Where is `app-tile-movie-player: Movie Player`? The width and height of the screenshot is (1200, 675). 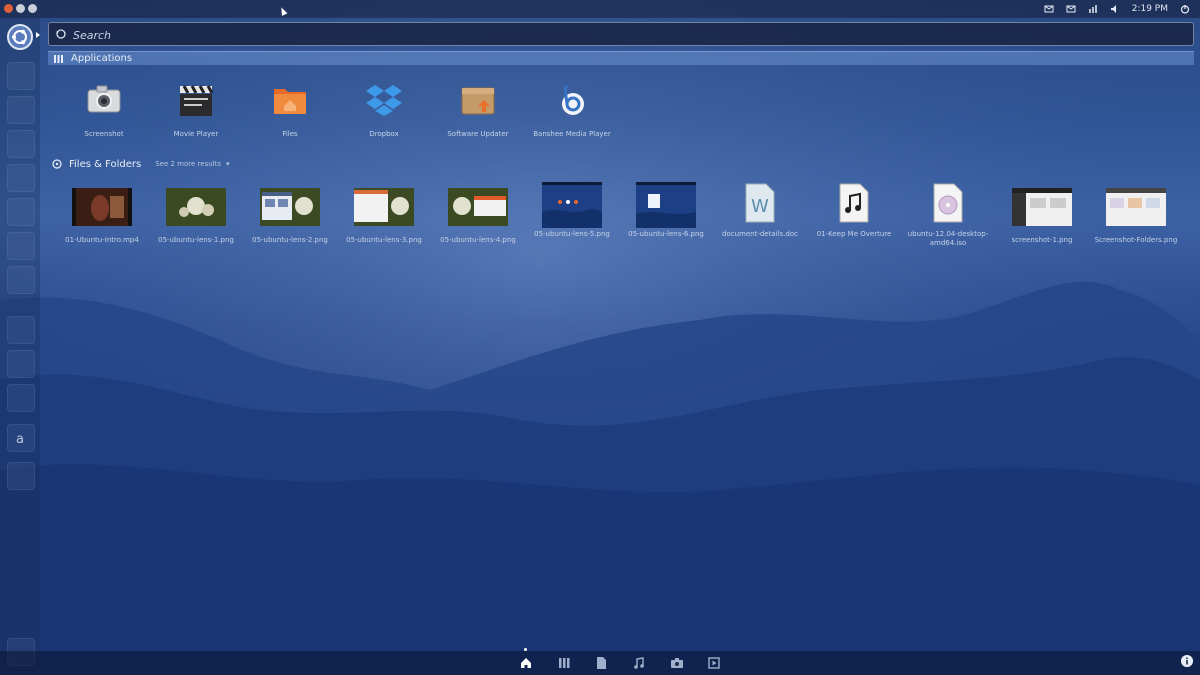 app-tile-movie-player: Movie Player is located at coordinates (195, 111).